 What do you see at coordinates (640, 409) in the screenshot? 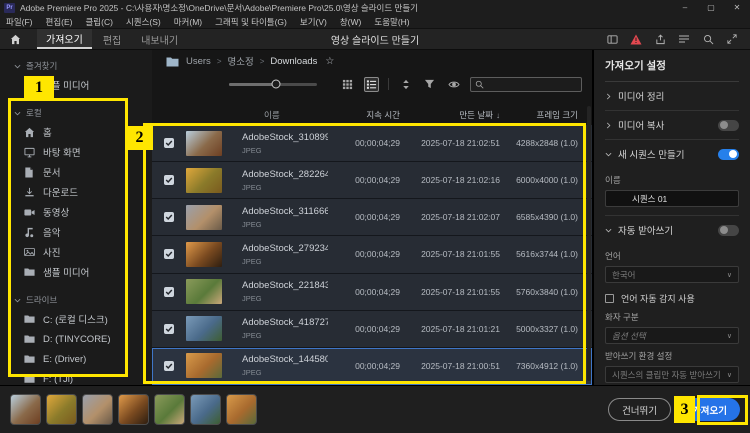
I see `skip-button: 건너뛰기` at bounding box center [640, 409].